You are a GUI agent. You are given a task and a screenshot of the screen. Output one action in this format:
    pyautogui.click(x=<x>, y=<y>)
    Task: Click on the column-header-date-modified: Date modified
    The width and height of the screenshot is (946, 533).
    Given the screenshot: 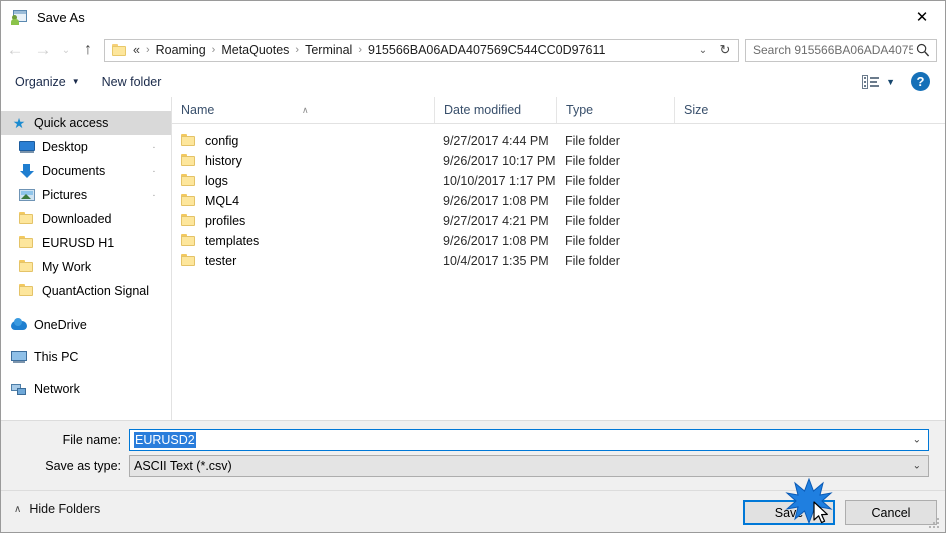 What is the action you would take?
    pyautogui.click(x=495, y=110)
    